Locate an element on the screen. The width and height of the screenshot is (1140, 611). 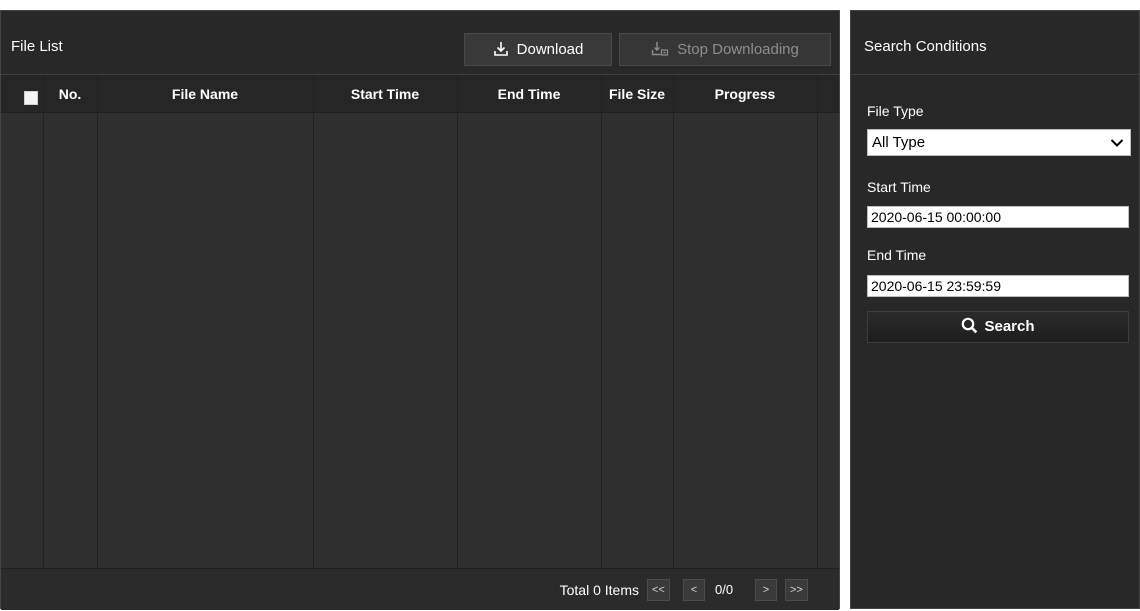
column-header-start-time: Start Time is located at coordinates (385, 94).